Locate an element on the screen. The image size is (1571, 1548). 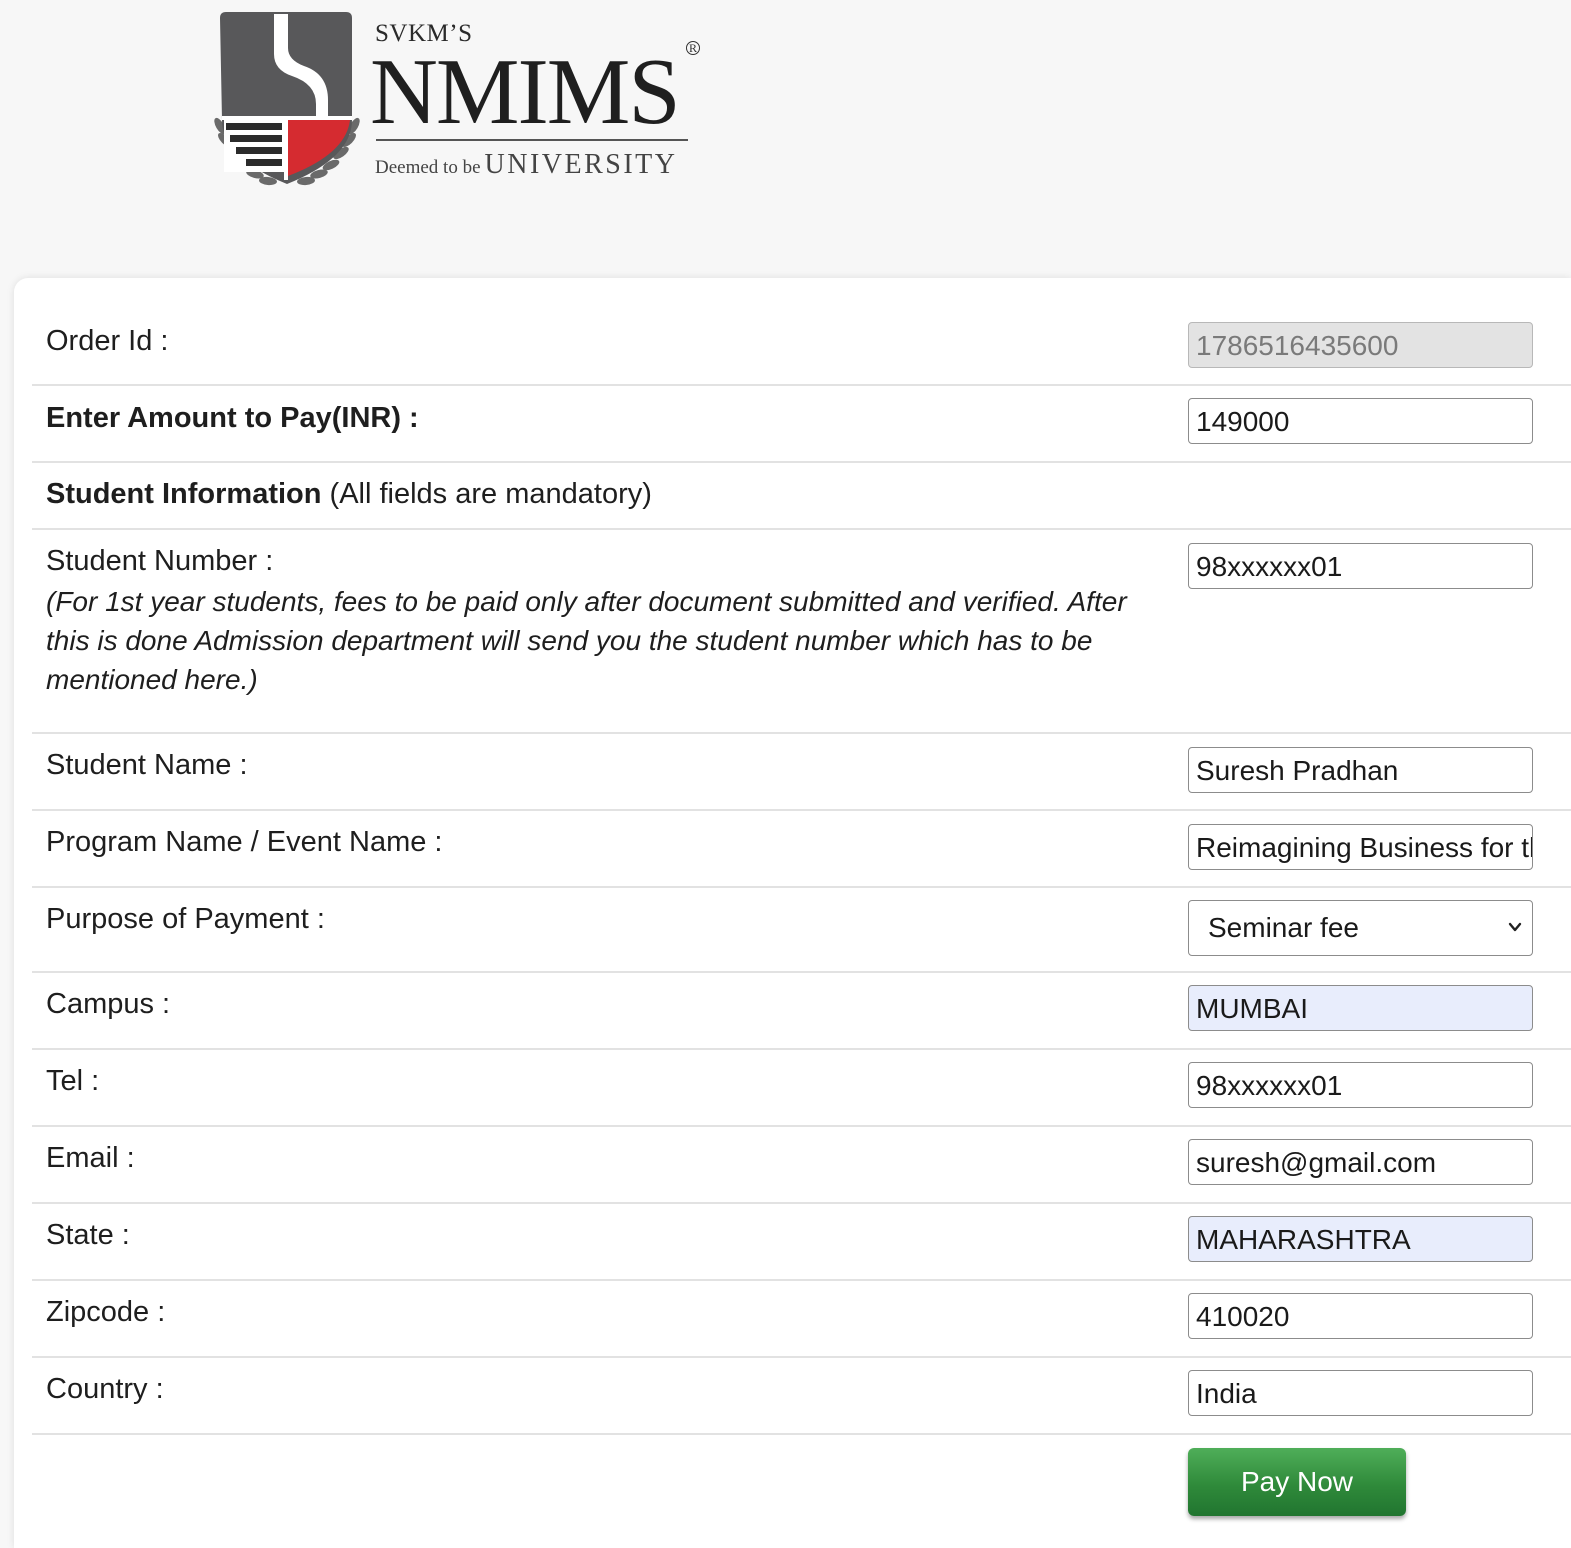
student-number-input: 98xxxxxx01 is located at coordinates (1360, 566).